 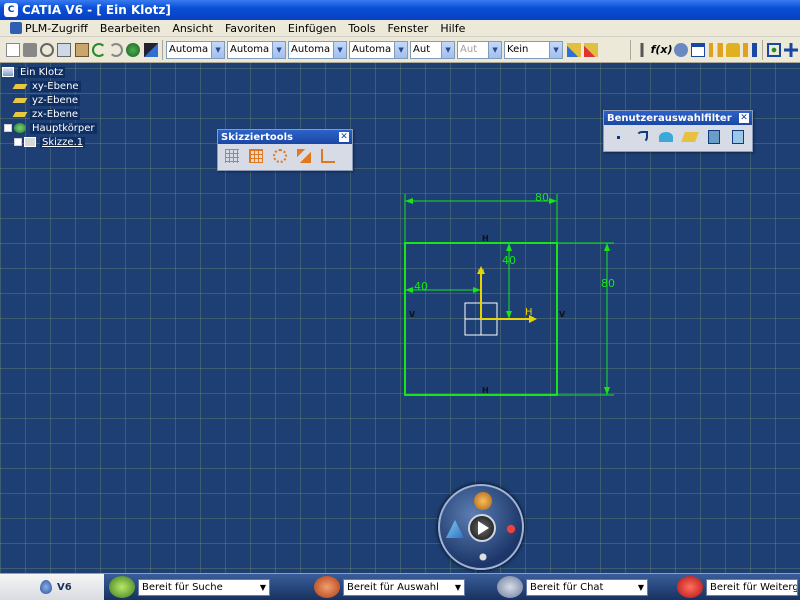 I want to click on sharing-status-field: Bereit für Weitergabe, so click(x=752, y=587).